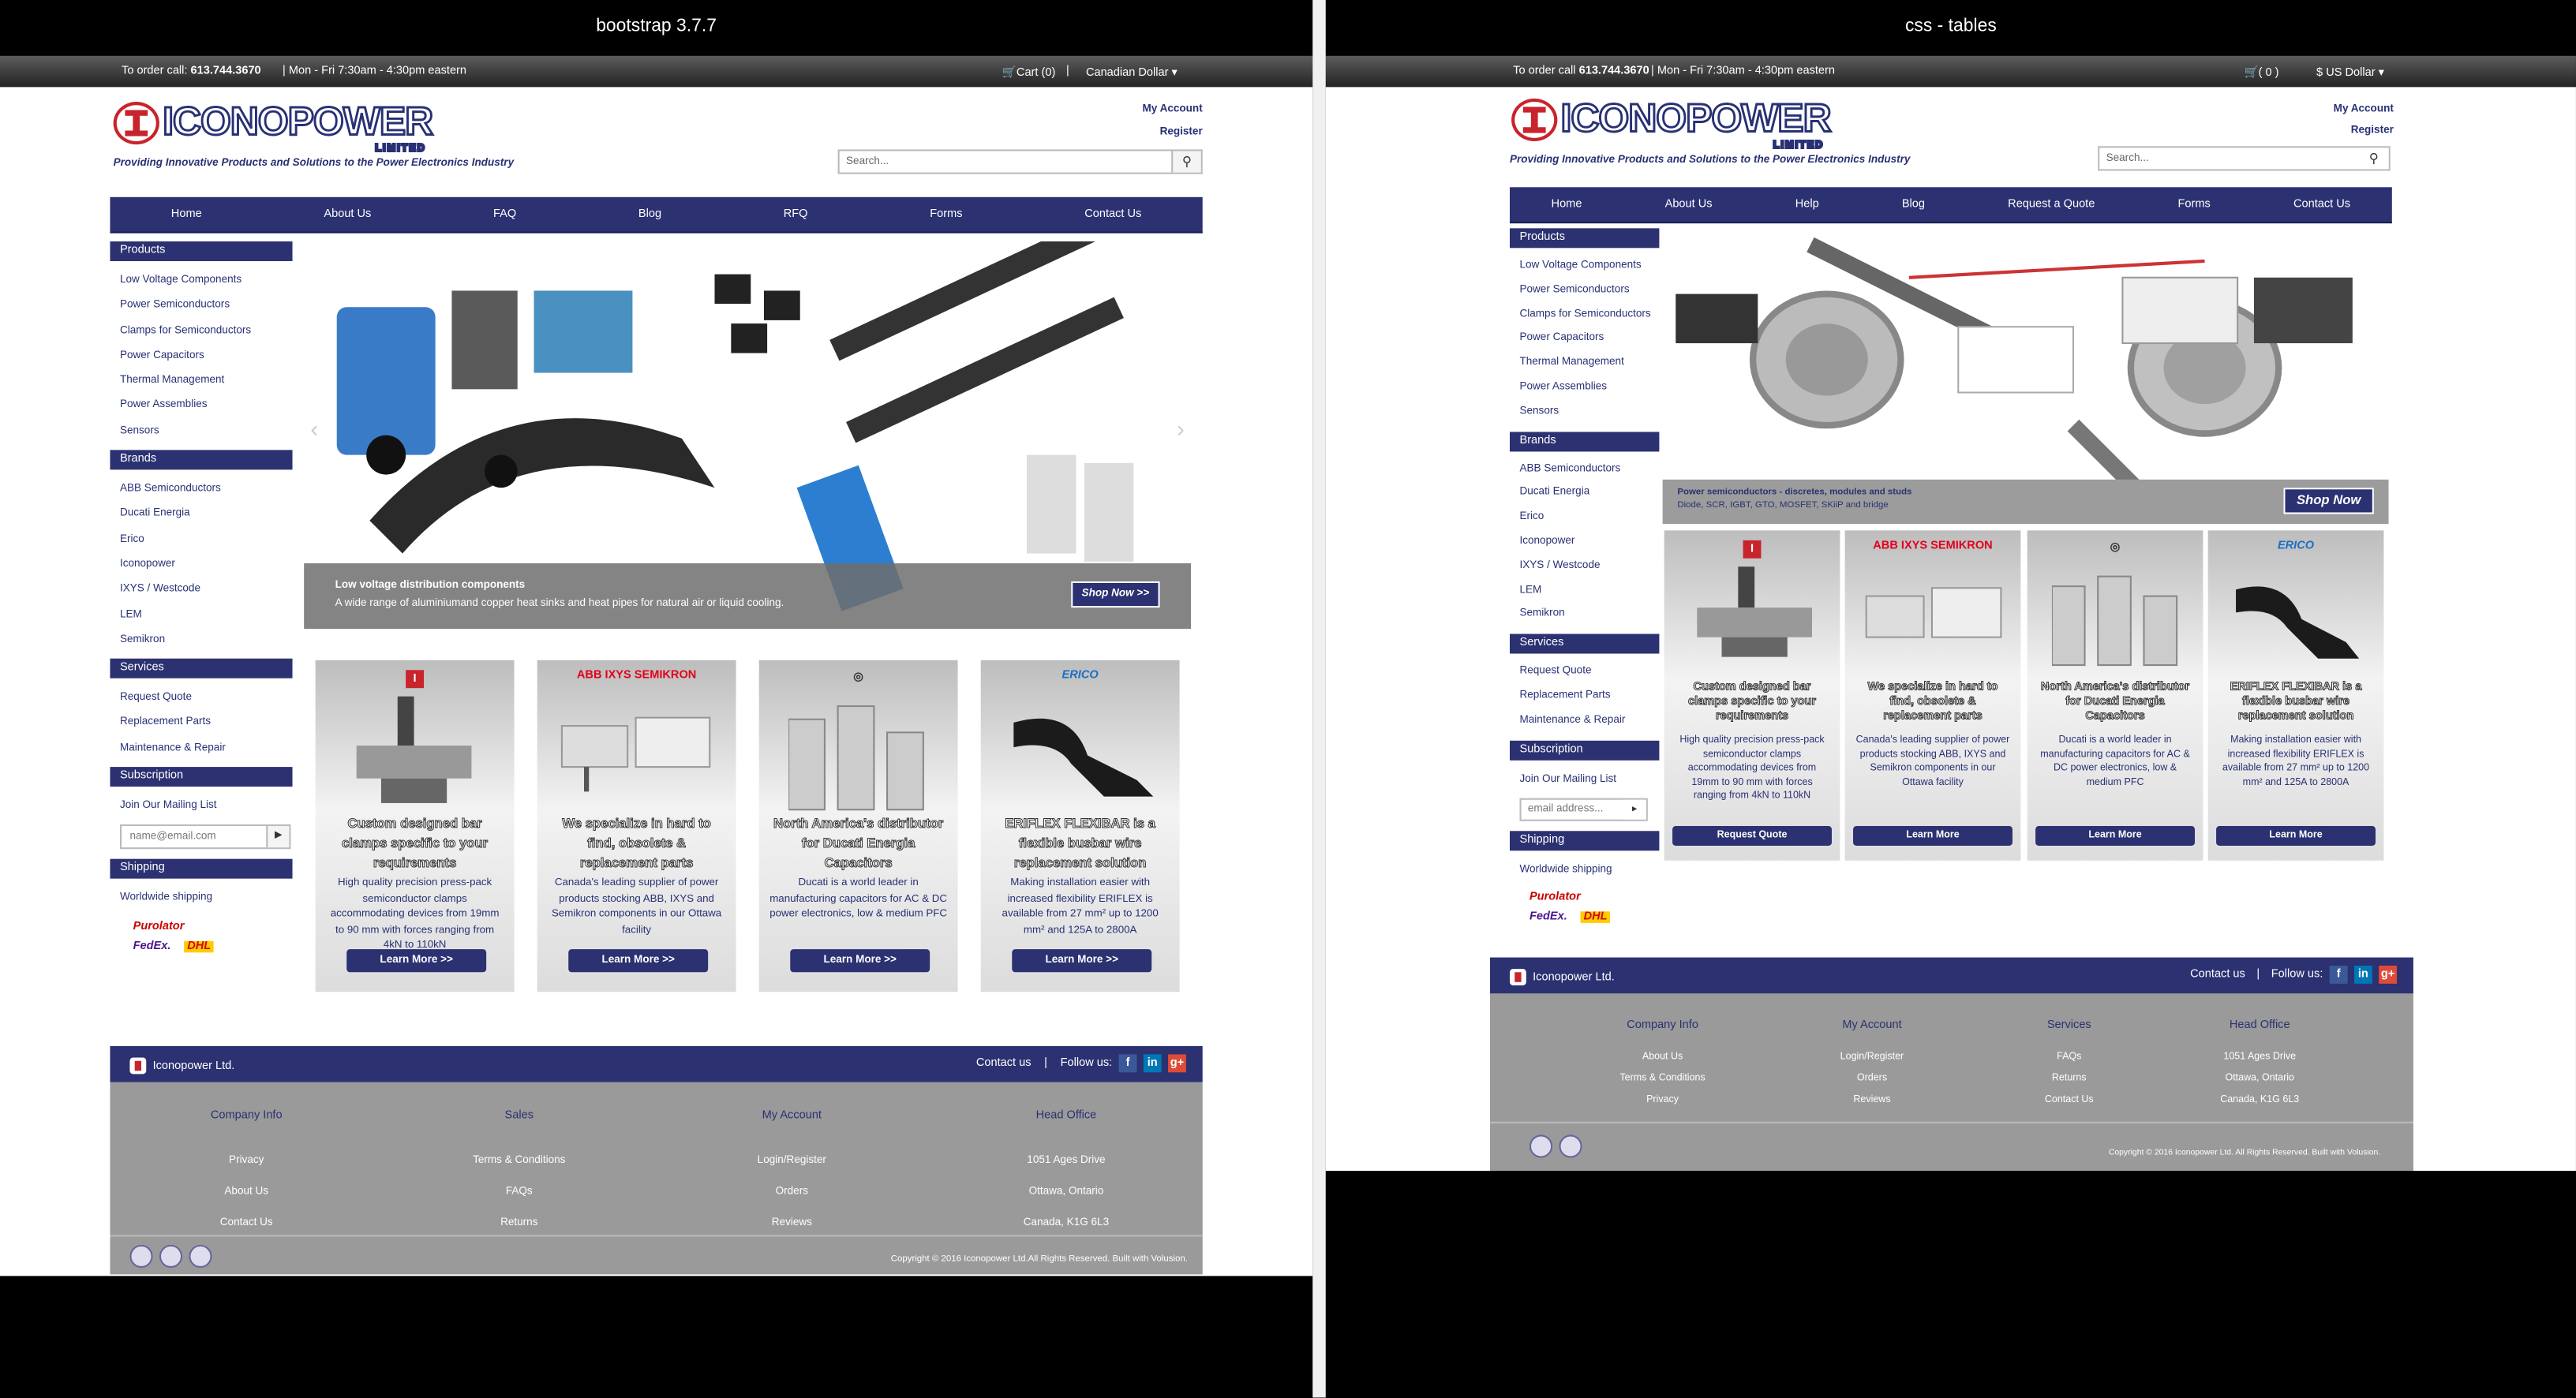  I want to click on sidebar-item-request-quote: Request Quote, so click(1584, 672).